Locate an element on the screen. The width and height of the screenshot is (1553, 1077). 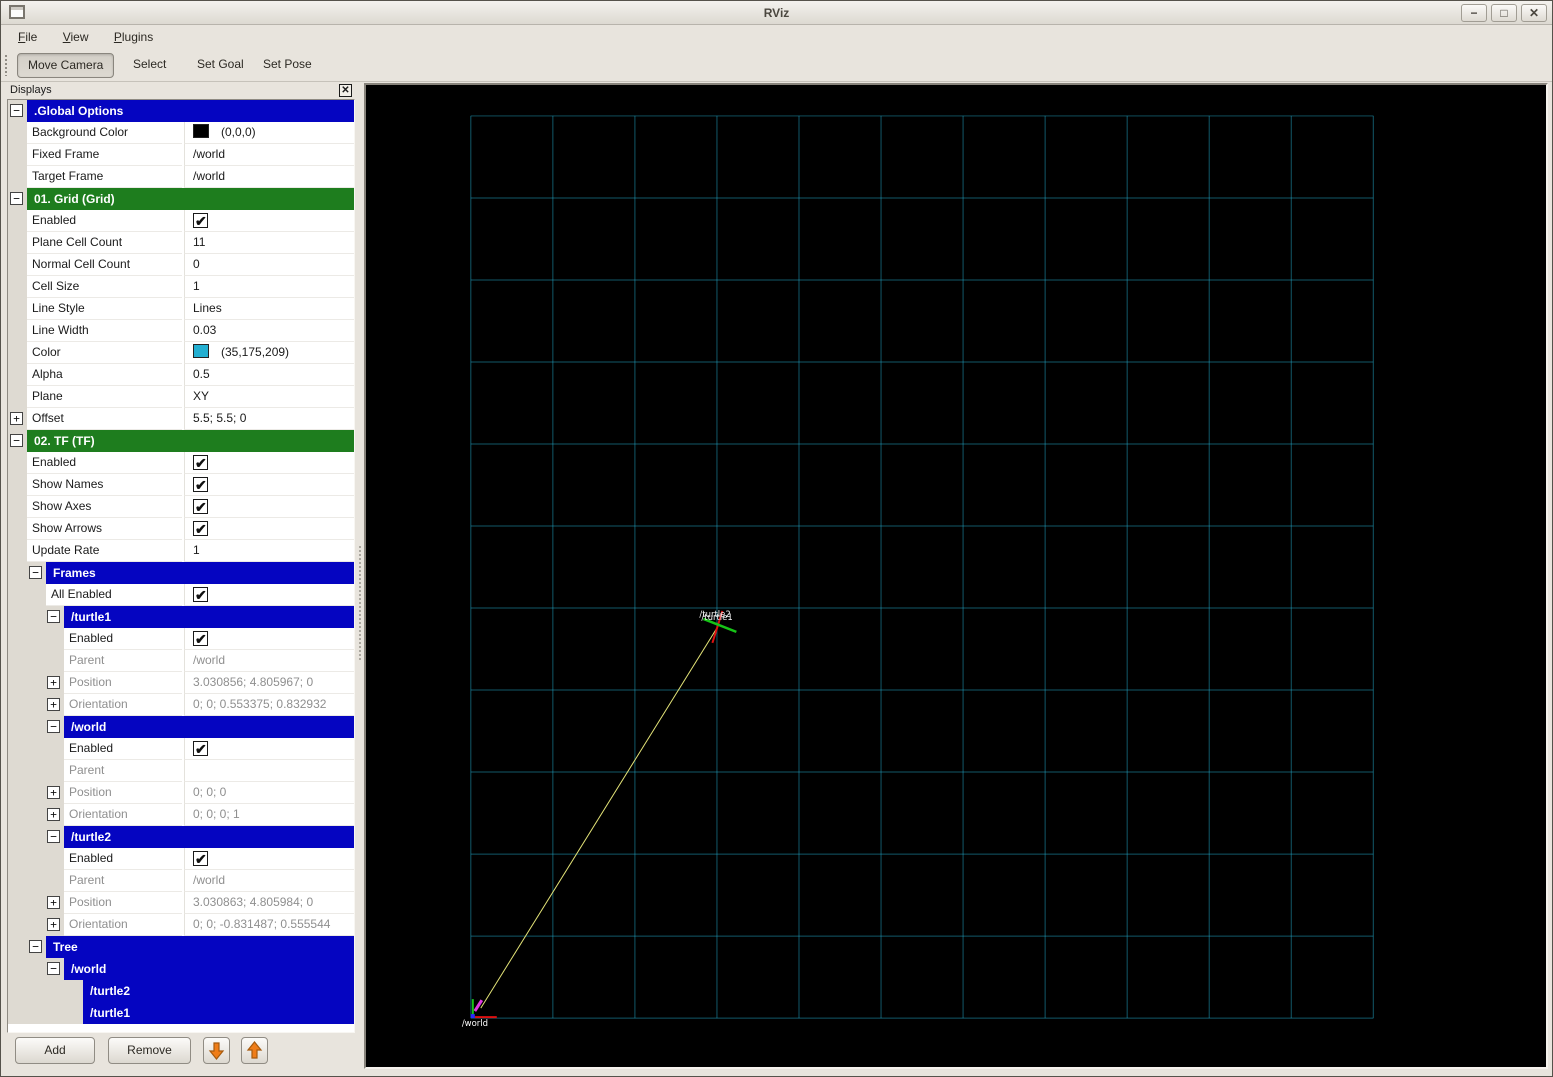
property-value: 0; 0; 0; 1 is located at coordinates (269, 815).